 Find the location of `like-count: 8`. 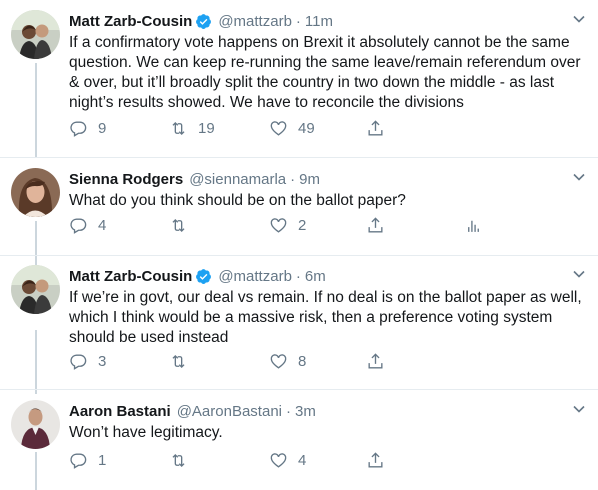

like-count: 8 is located at coordinates (302, 361).